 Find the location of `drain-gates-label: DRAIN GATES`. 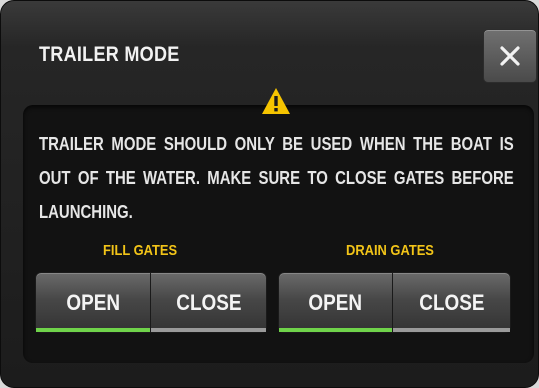

drain-gates-label: DRAIN GATES is located at coordinates (390, 250).